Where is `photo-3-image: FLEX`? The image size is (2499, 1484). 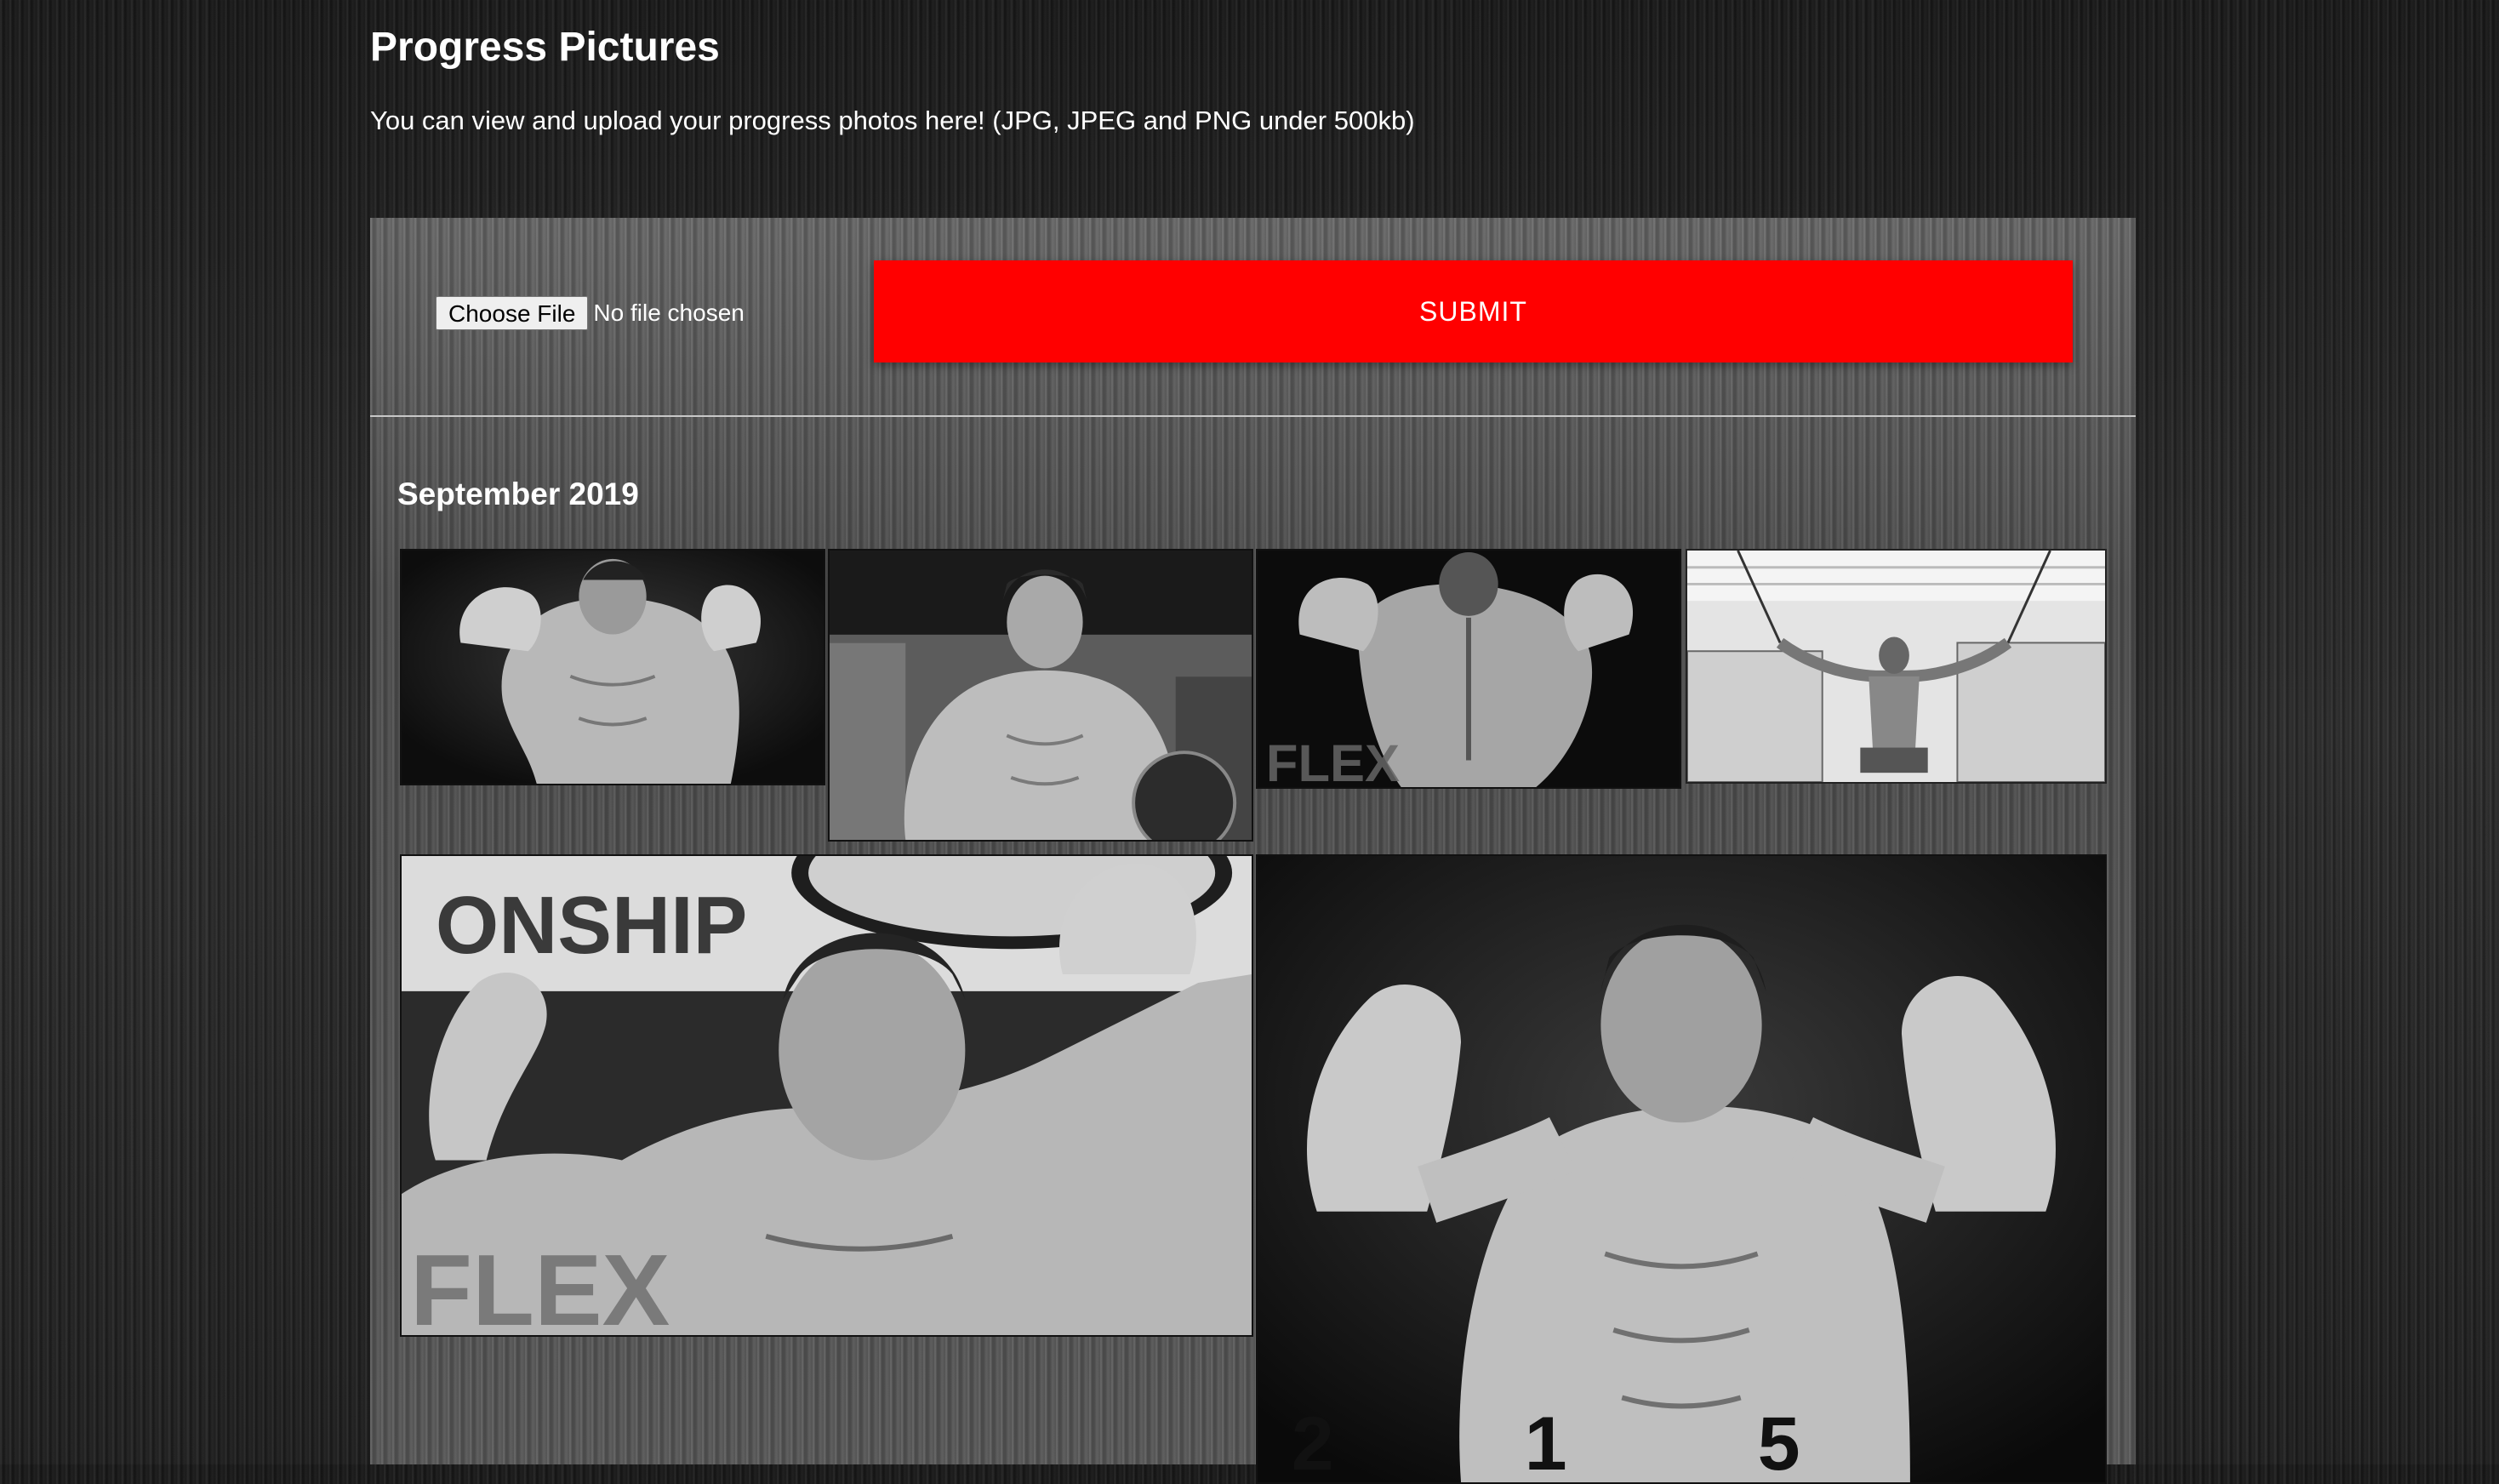
photo-3-image: FLEX is located at coordinates (1469, 669).